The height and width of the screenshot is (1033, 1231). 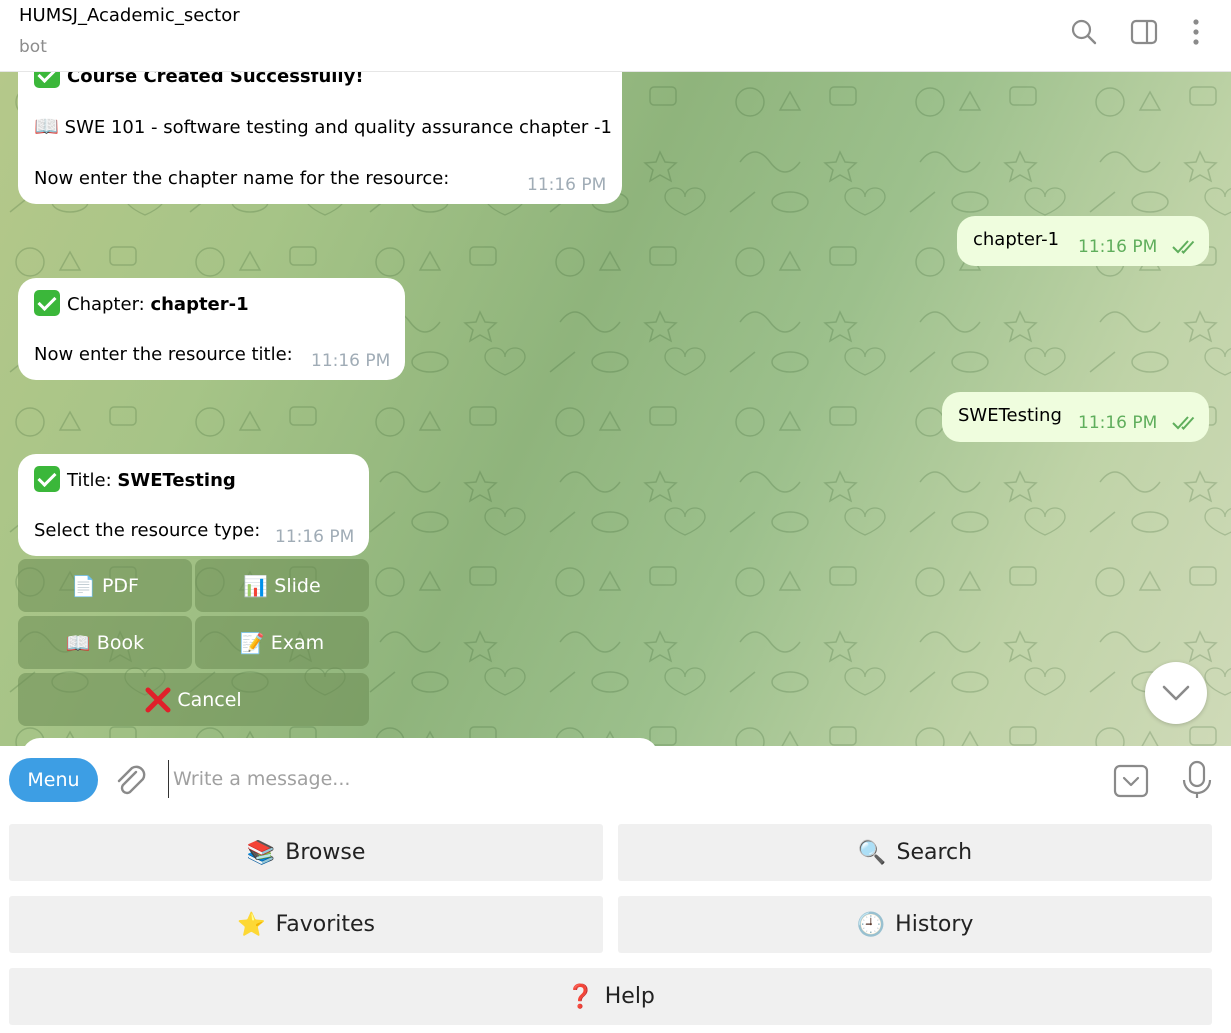 What do you see at coordinates (628, 779) in the screenshot?
I see `message-input` at bounding box center [628, 779].